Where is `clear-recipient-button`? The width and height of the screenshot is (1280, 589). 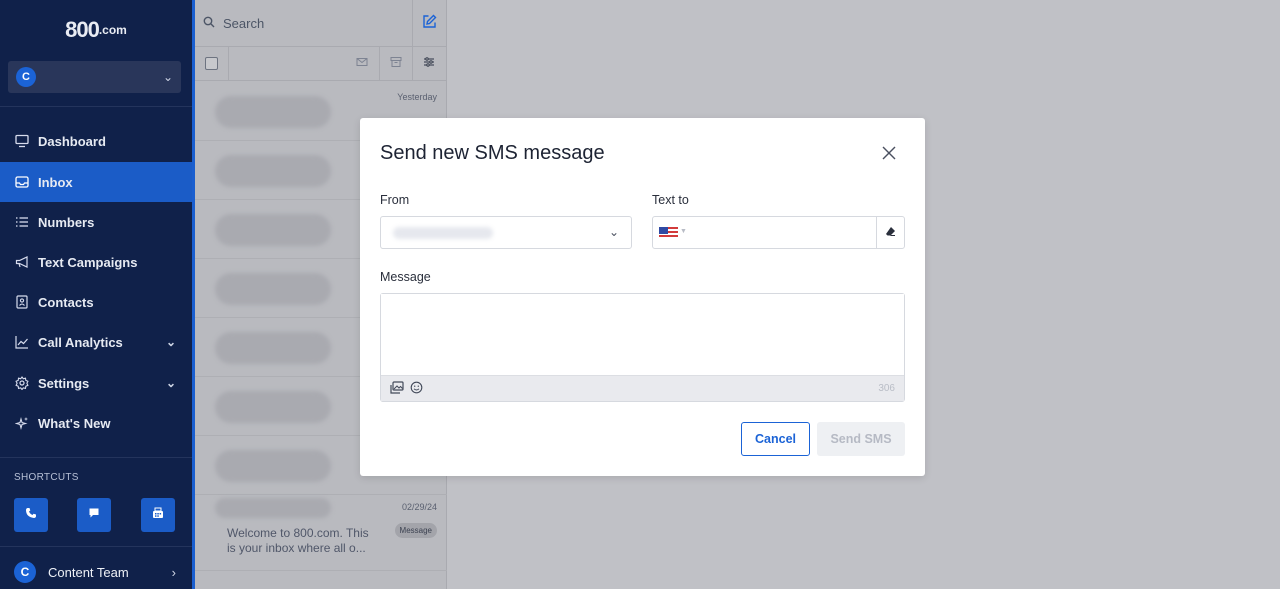 clear-recipient-button is located at coordinates (890, 232).